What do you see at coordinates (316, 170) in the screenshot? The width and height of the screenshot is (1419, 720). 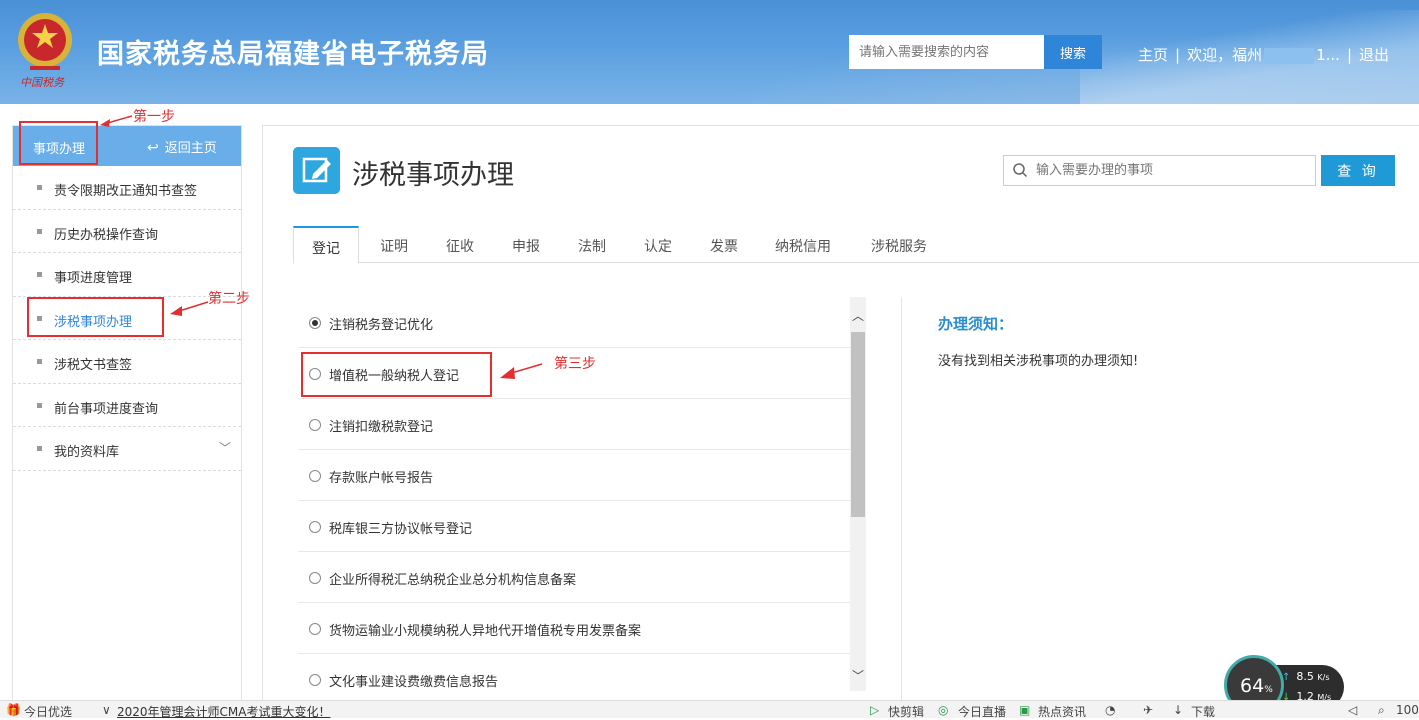 I see `edit-form-icon` at bounding box center [316, 170].